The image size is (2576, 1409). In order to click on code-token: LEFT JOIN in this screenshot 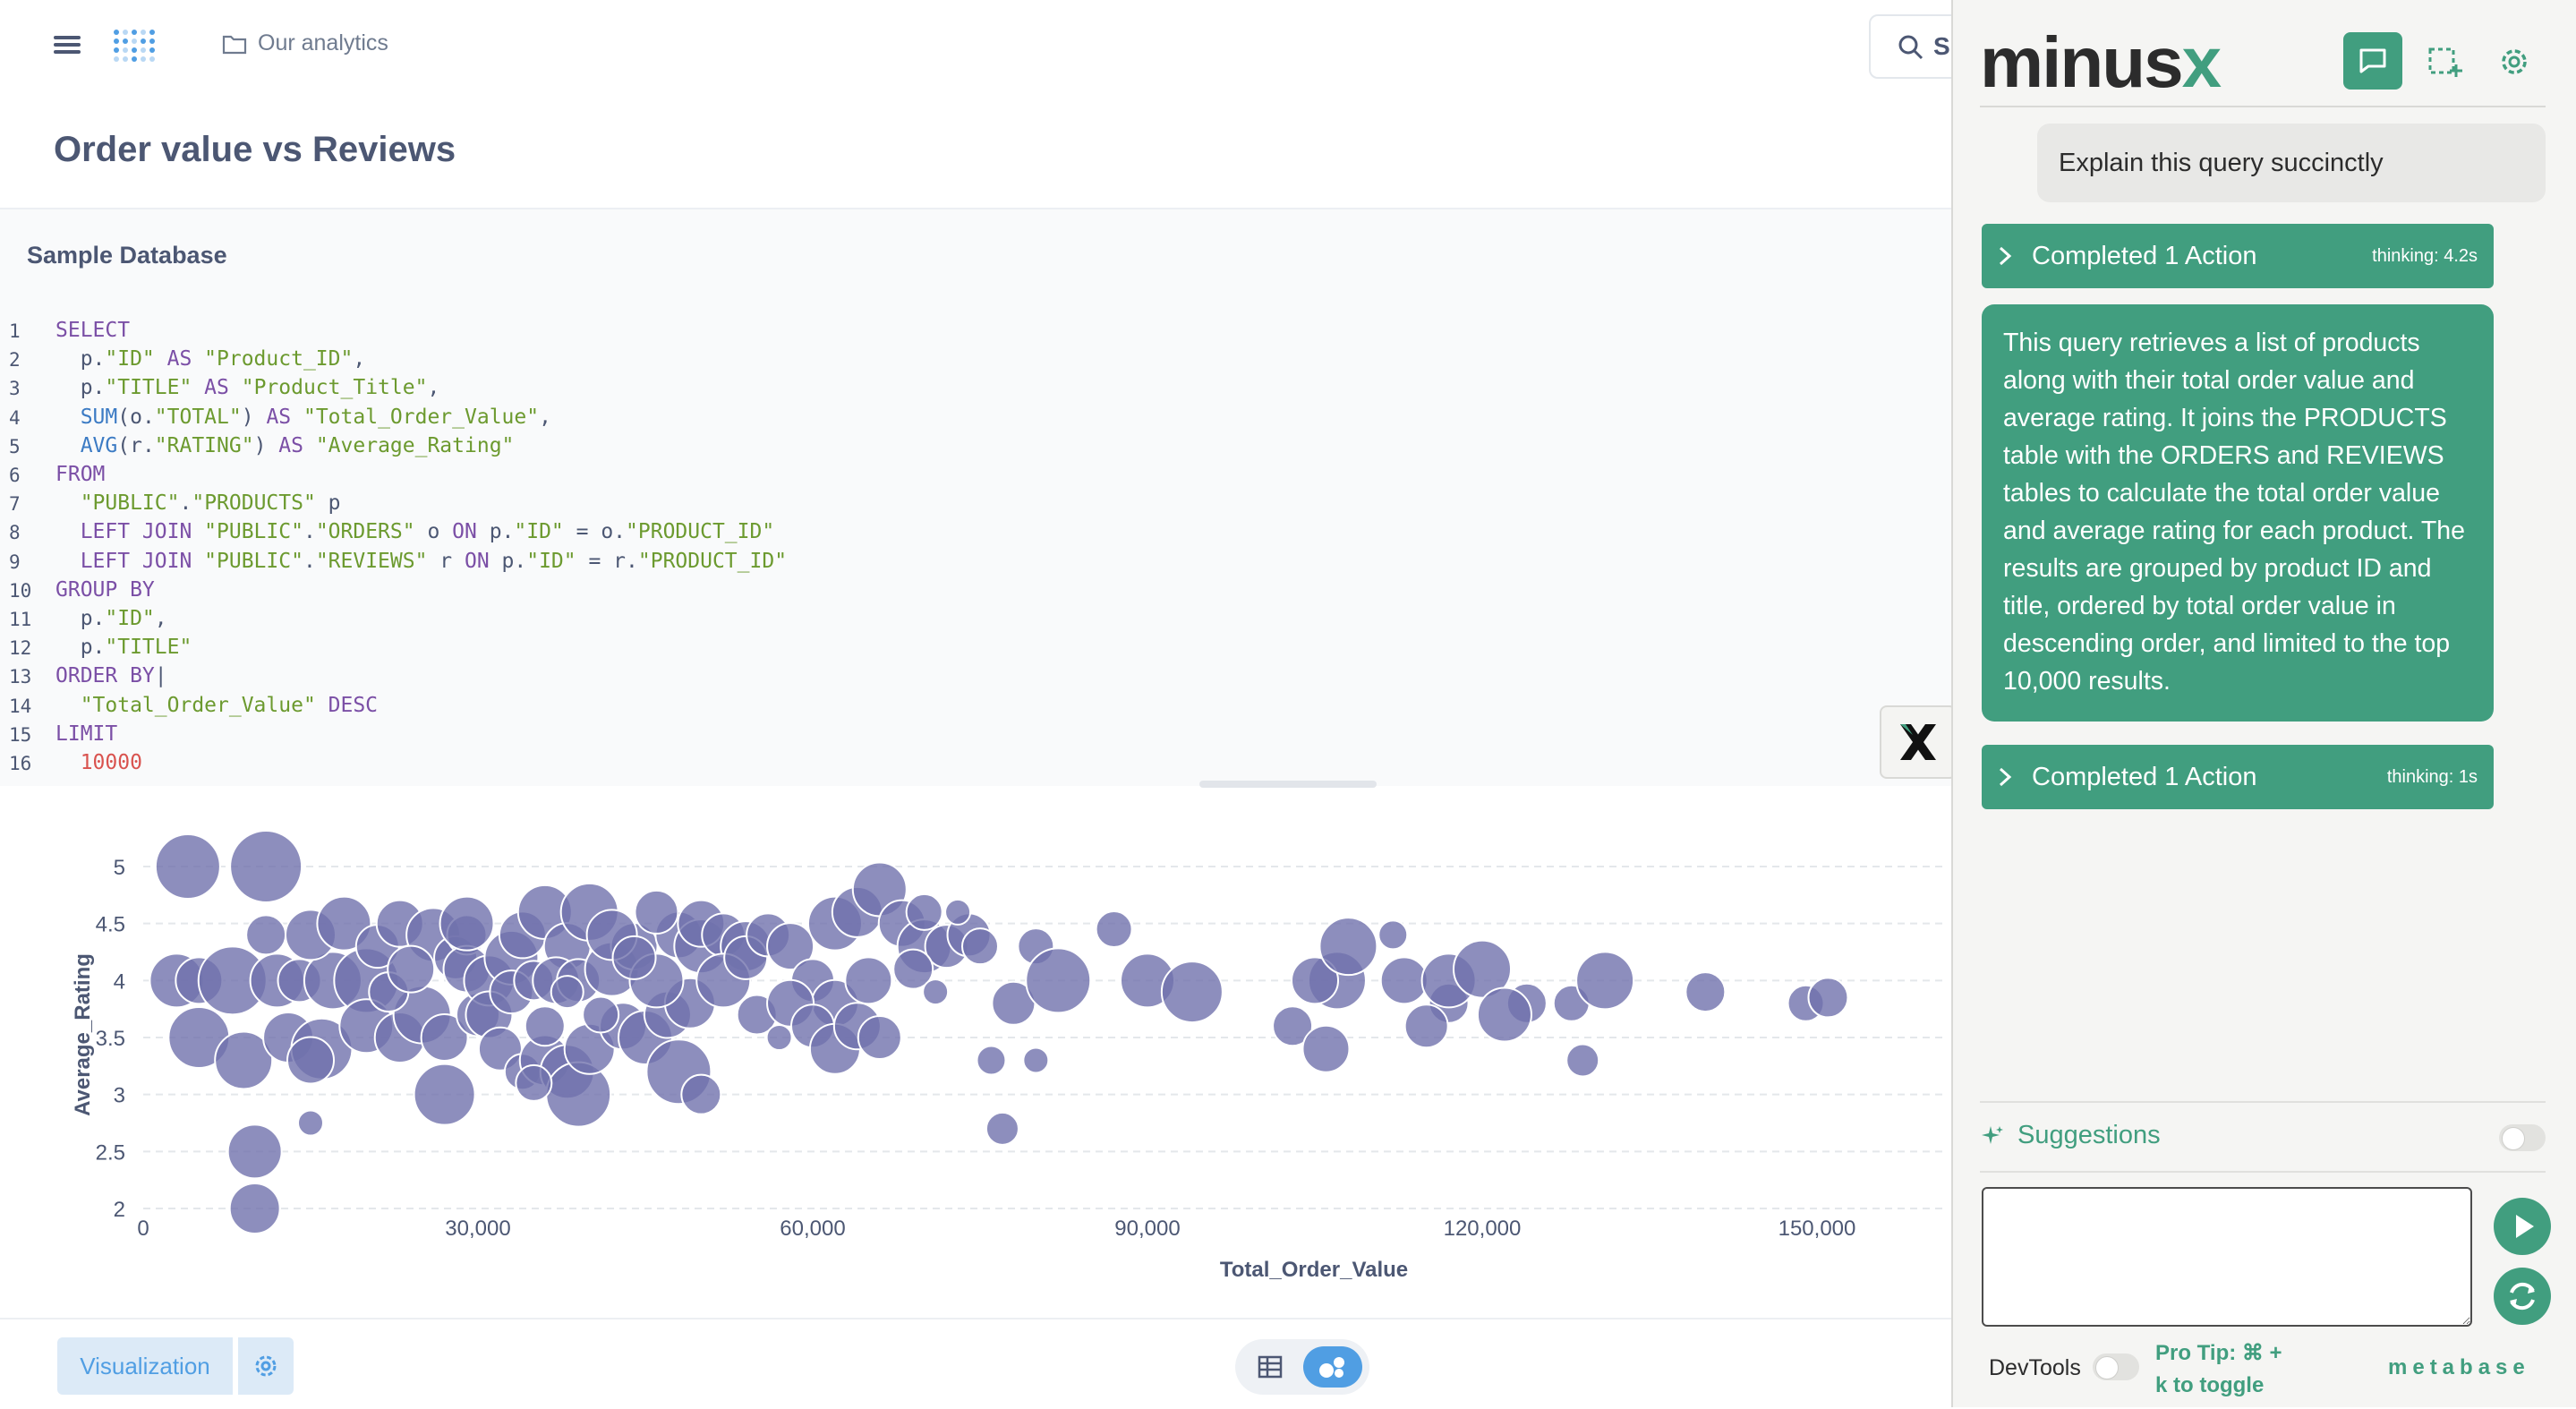, I will do `click(130, 561)`.